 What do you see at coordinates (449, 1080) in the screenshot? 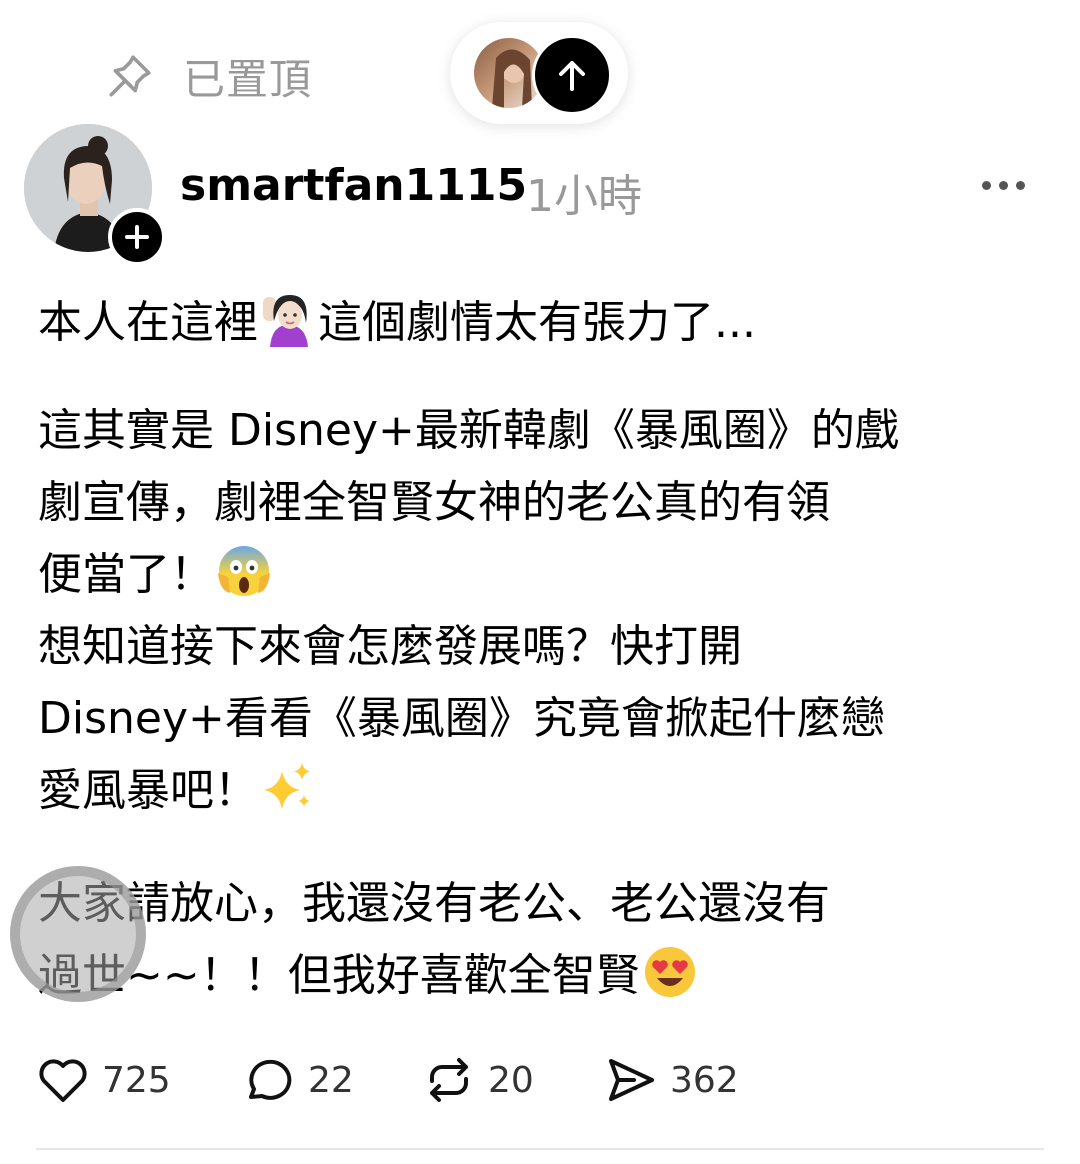
I see `repost-icon` at bounding box center [449, 1080].